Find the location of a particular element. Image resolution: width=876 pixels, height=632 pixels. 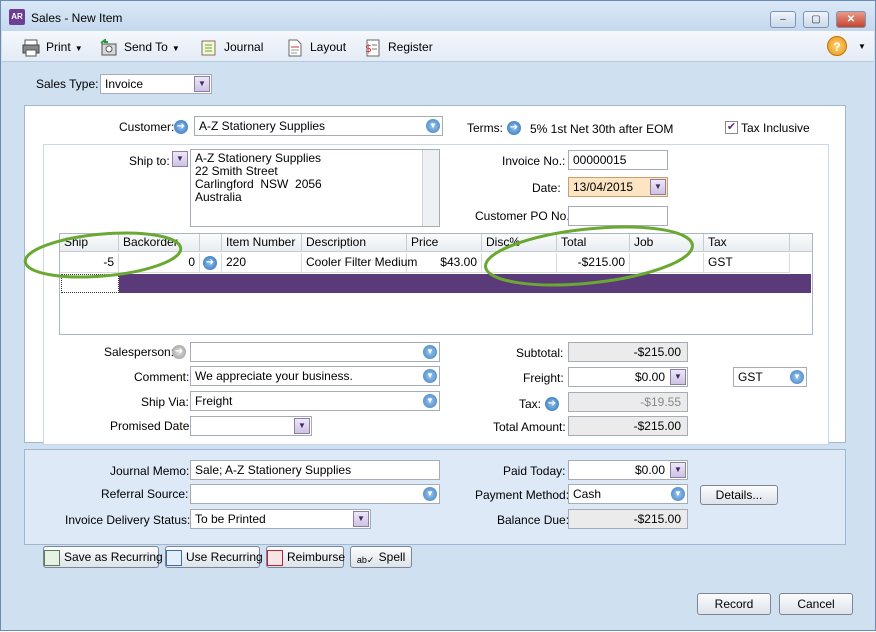

send-to-button: Send To ▼ is located at coordinates (140, 47).